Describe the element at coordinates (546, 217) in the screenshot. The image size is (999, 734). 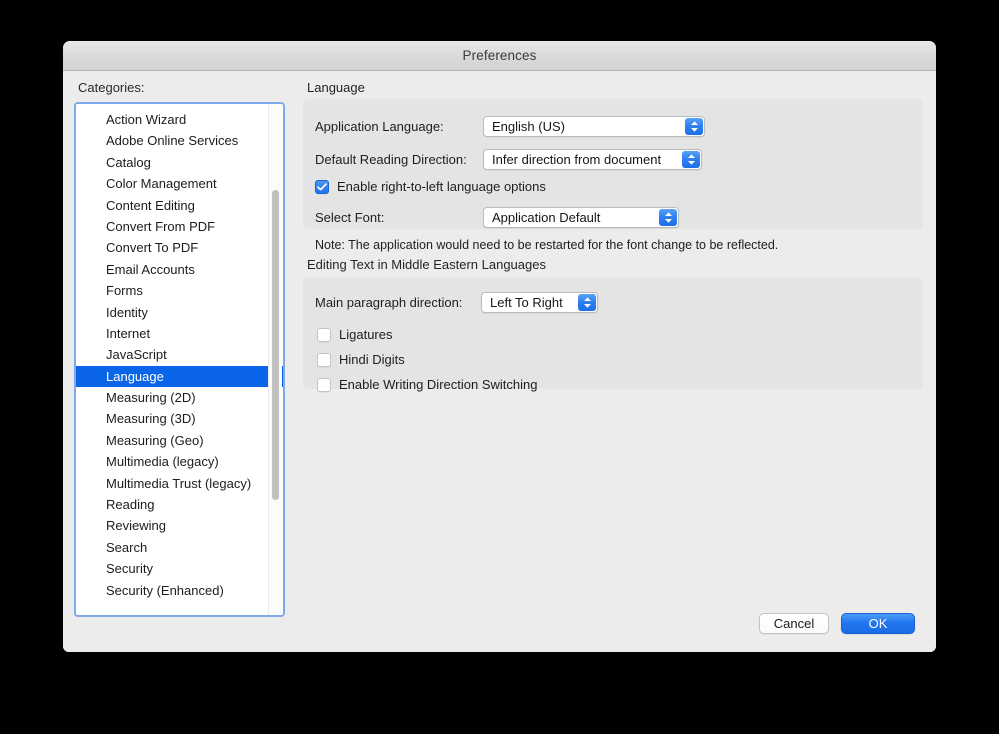
I see `select-font-value: Application Default` at that location.